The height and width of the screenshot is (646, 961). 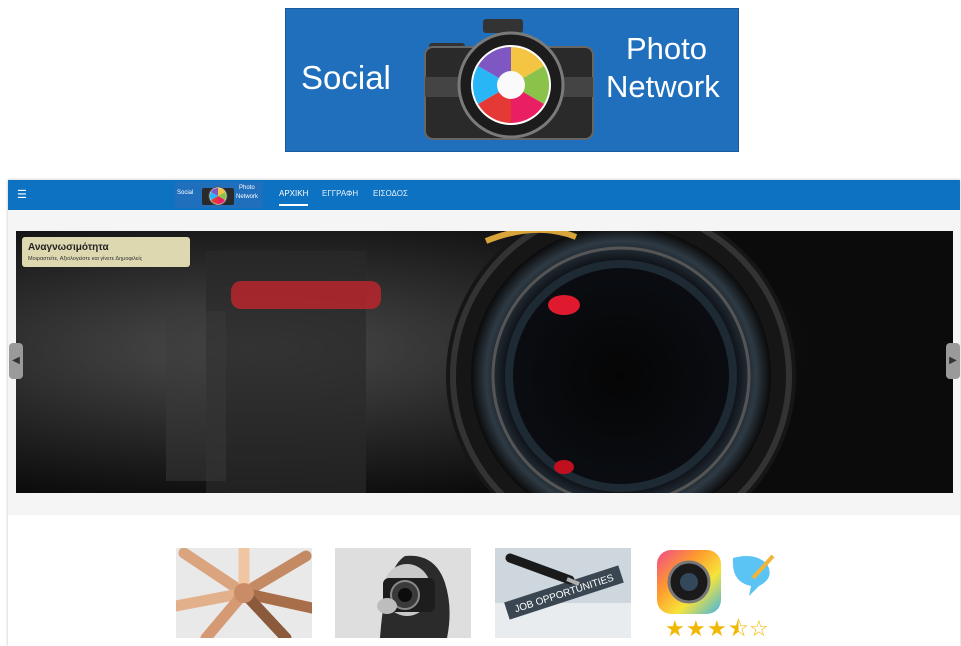 What do you see at coordinates (667, 48) in the screenshot?
I see `logo-word-photo: Photo` at bounding box center [667, 48].